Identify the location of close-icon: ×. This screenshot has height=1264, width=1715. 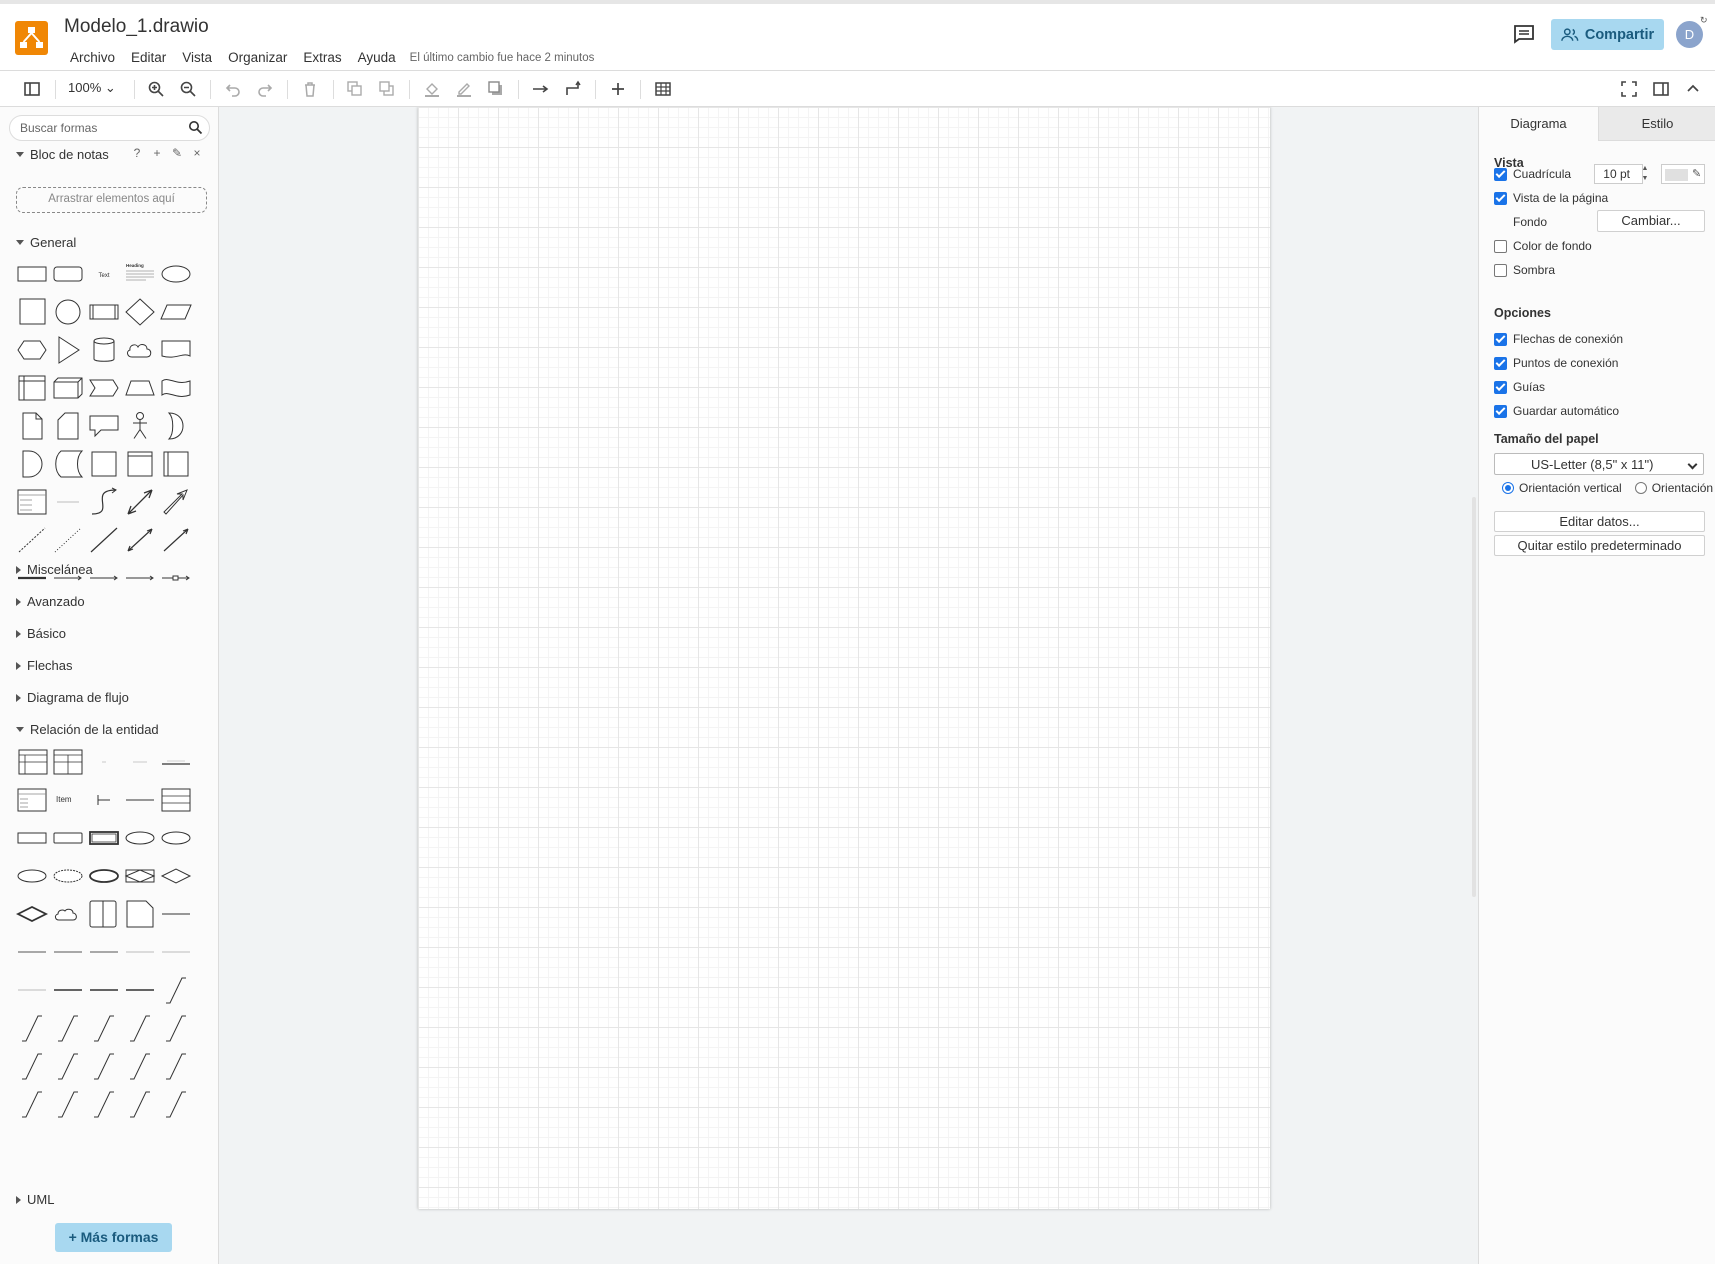
(197, 153).